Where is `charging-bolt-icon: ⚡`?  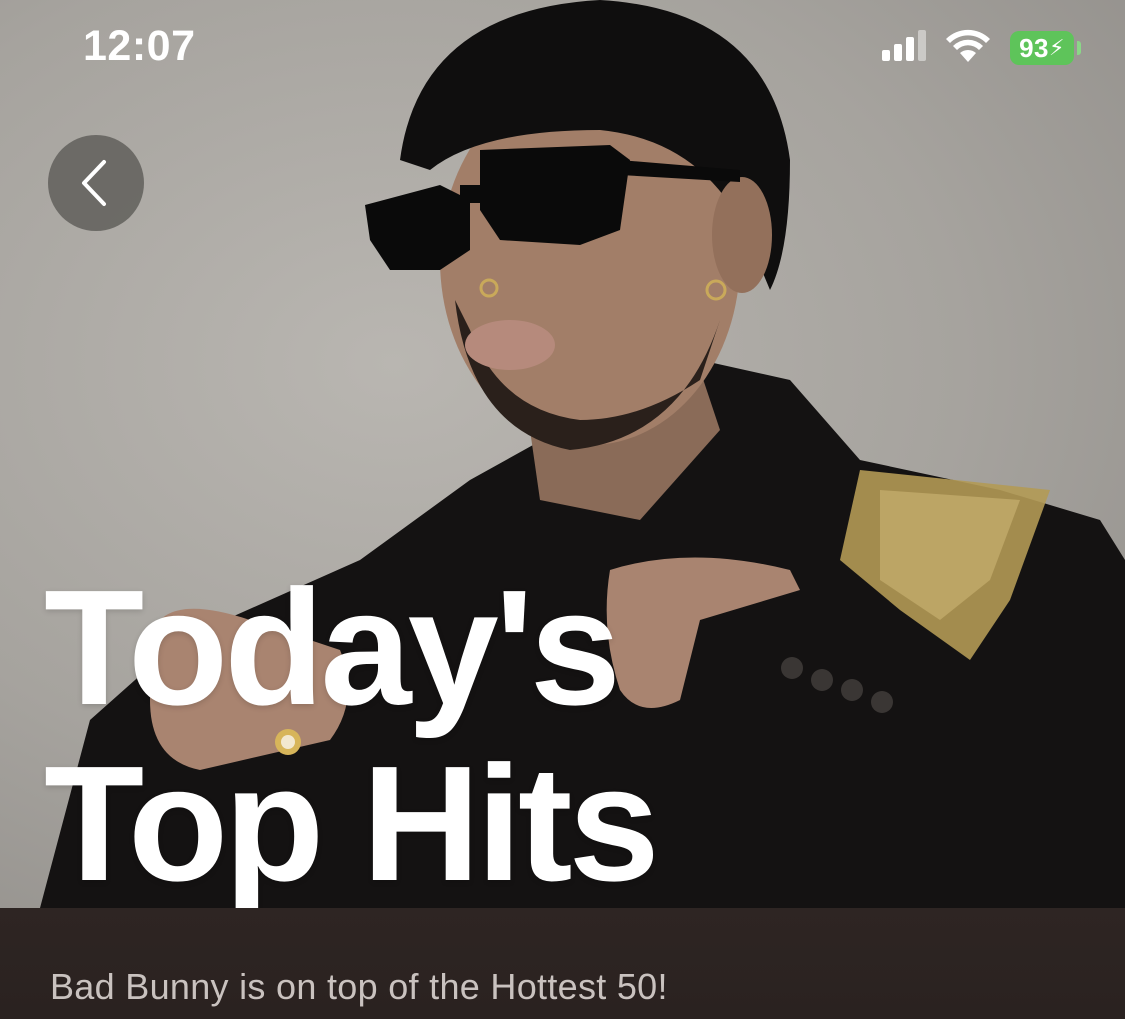 charging-bolt-icon: ⚡ is located at coordinates (1056, 47).